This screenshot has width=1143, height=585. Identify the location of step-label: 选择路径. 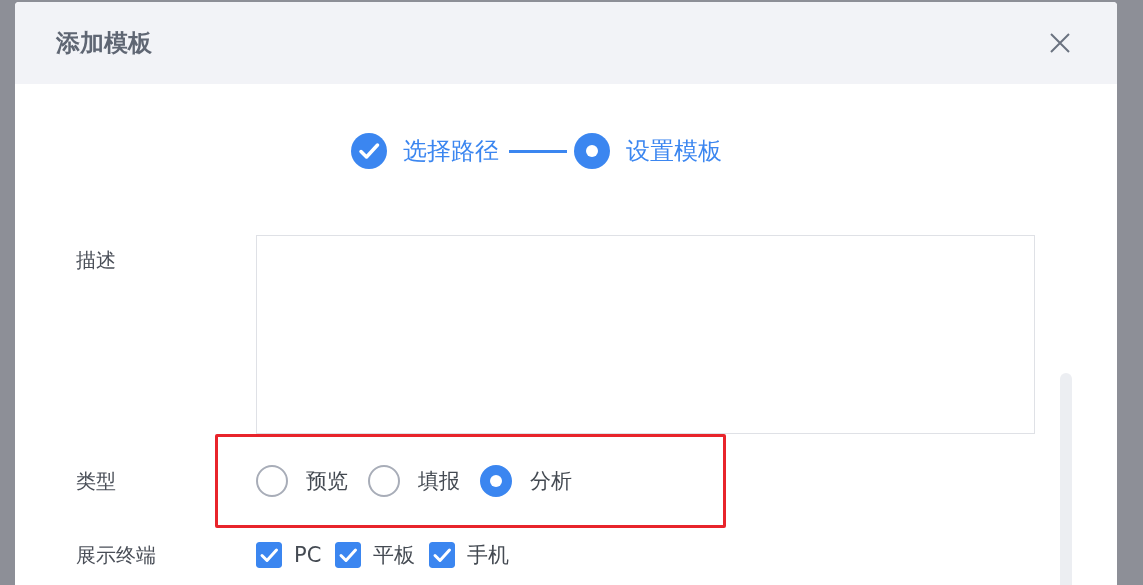
(450, 151).